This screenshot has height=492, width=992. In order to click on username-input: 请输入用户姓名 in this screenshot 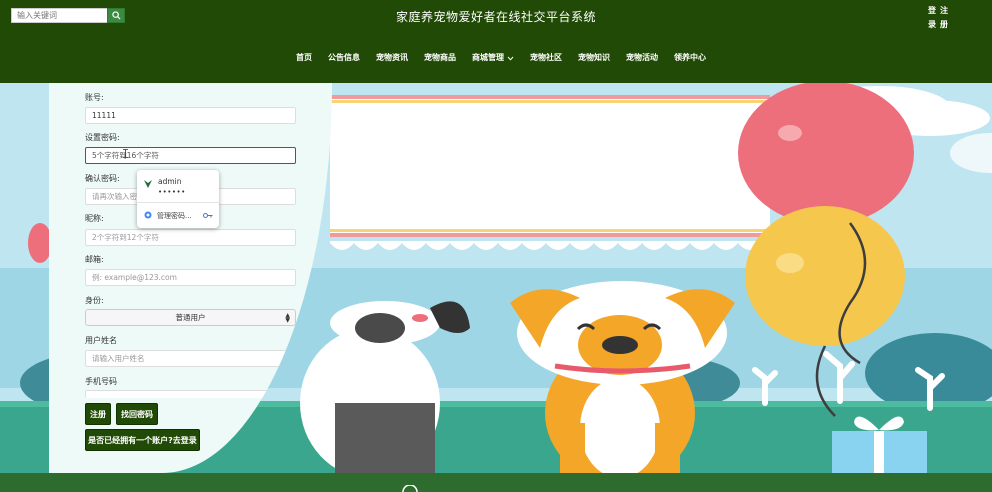, I will do `click(190, 358)`.